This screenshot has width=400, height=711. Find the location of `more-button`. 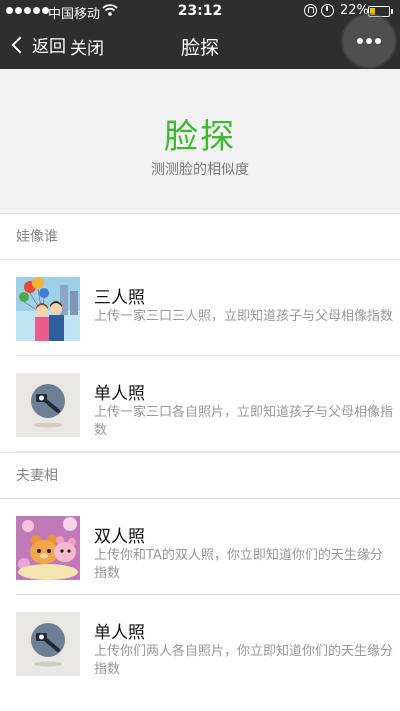

more-button is located at coordinates (369, 41).